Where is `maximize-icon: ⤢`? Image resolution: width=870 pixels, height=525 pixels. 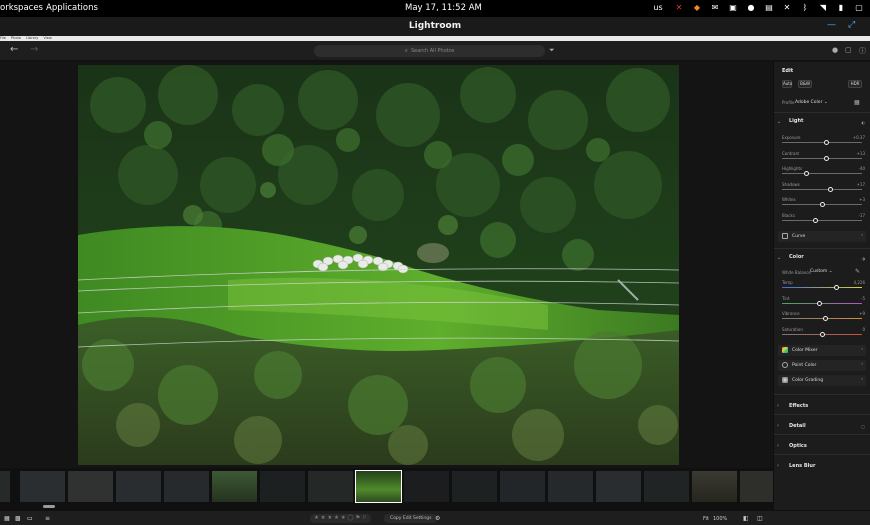
maximize-icon: ⤢ is located at coordinates (851, 25).